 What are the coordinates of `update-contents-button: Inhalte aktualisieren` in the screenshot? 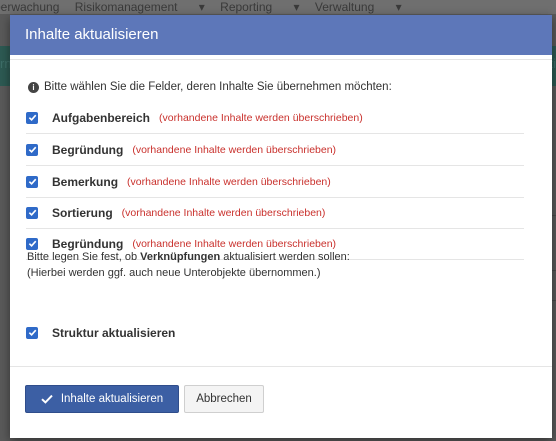 It's located at (102, 399).